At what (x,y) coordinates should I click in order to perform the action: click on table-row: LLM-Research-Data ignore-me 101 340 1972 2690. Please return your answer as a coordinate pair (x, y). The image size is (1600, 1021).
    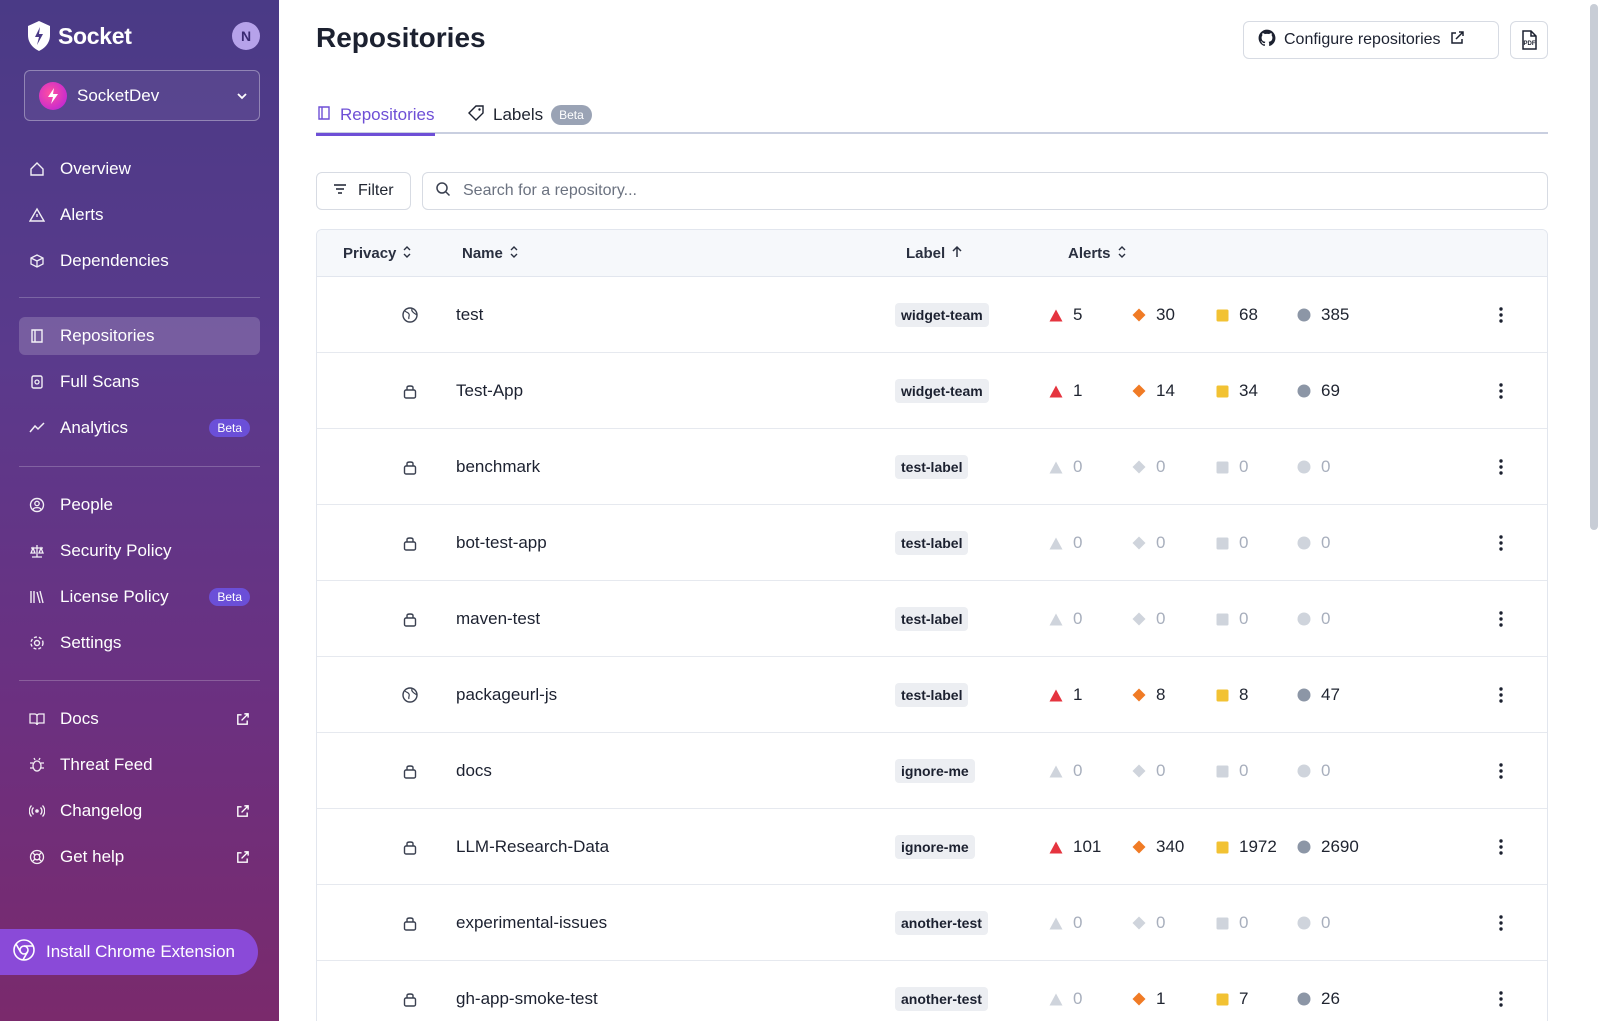
    Looking at the image, I should click on (932, 847).